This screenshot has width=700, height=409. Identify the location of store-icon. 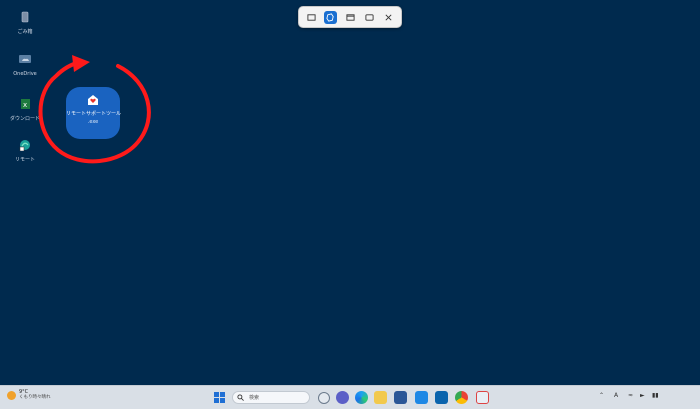
(400, 397).